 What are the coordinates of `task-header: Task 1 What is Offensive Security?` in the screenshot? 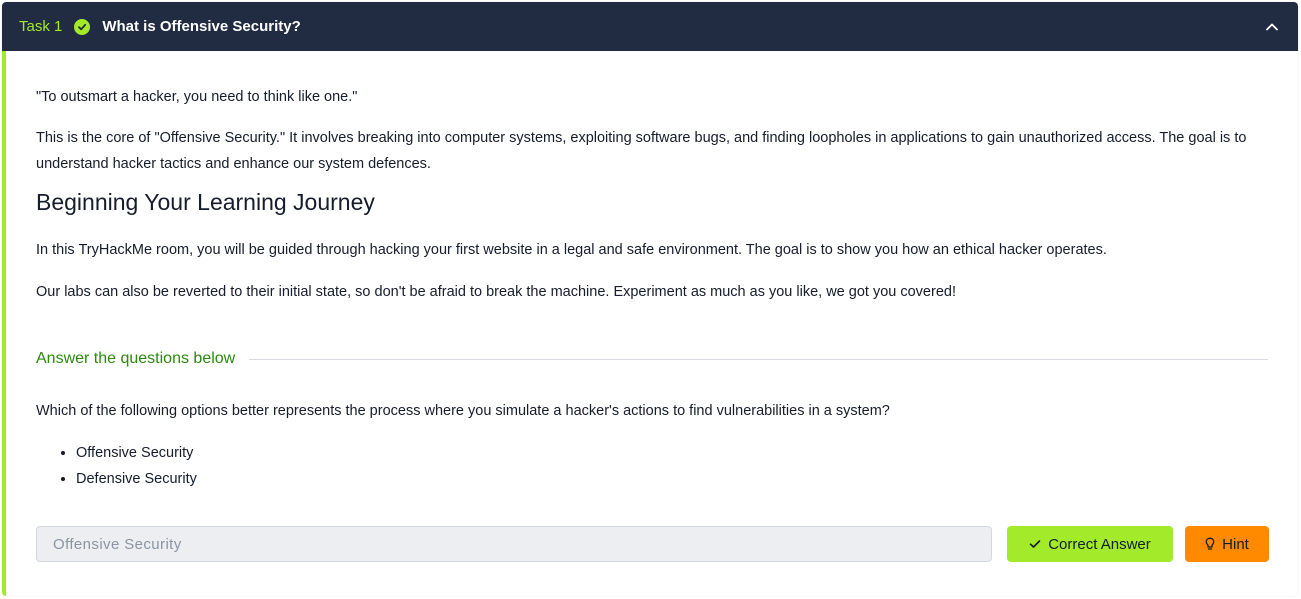 It's located at (650, 26).